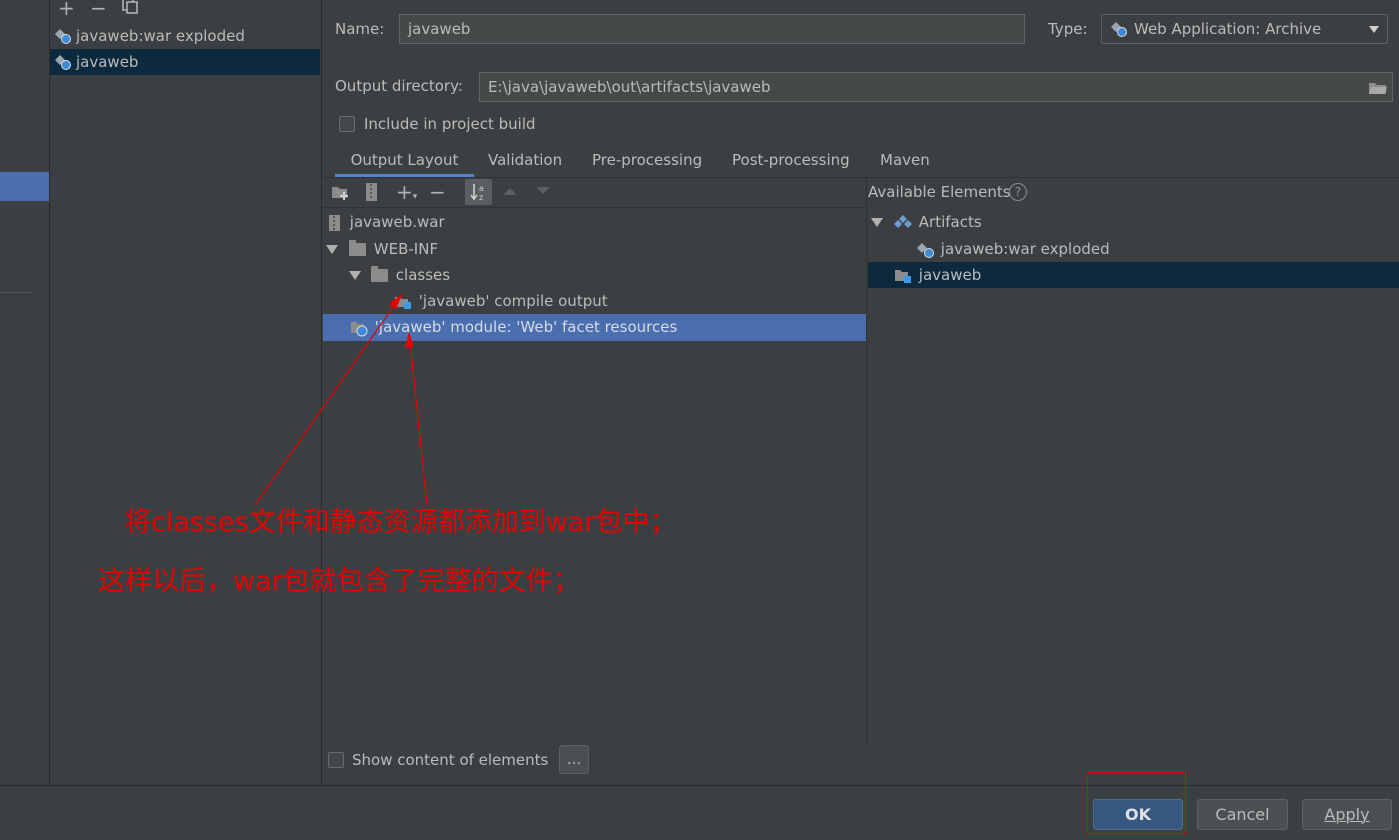 The height and width of the screenshot is (840, 1399). Describe the element at coordinates (339, 581) in the screenshot. I see `annotation-text-2: 这样以后，war包就包含了完整的文件；` at that location.